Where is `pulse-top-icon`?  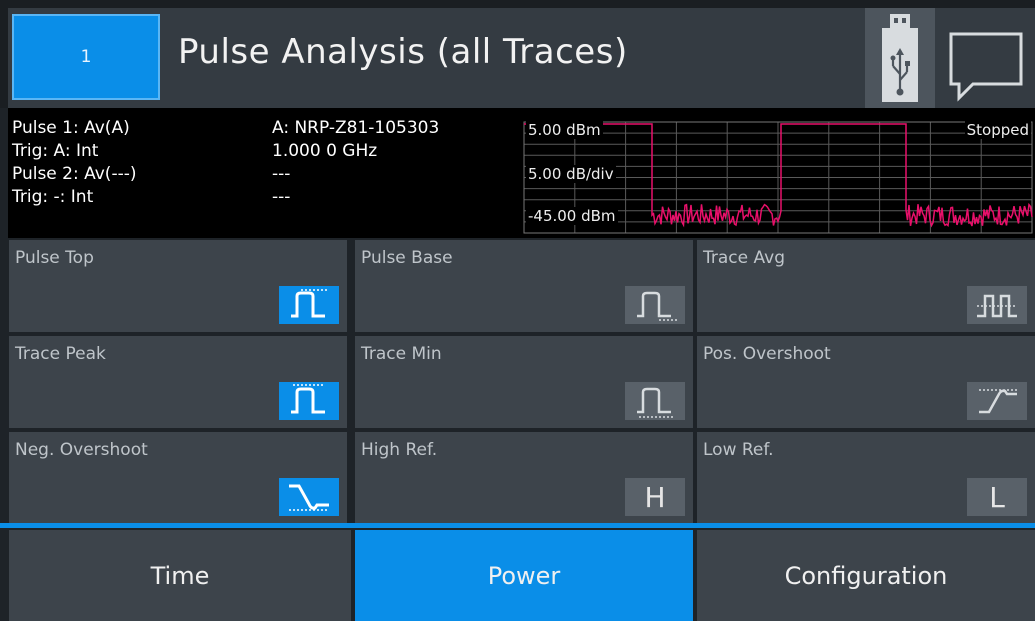
pulse-top-icon is located at coordinates (309, 305).